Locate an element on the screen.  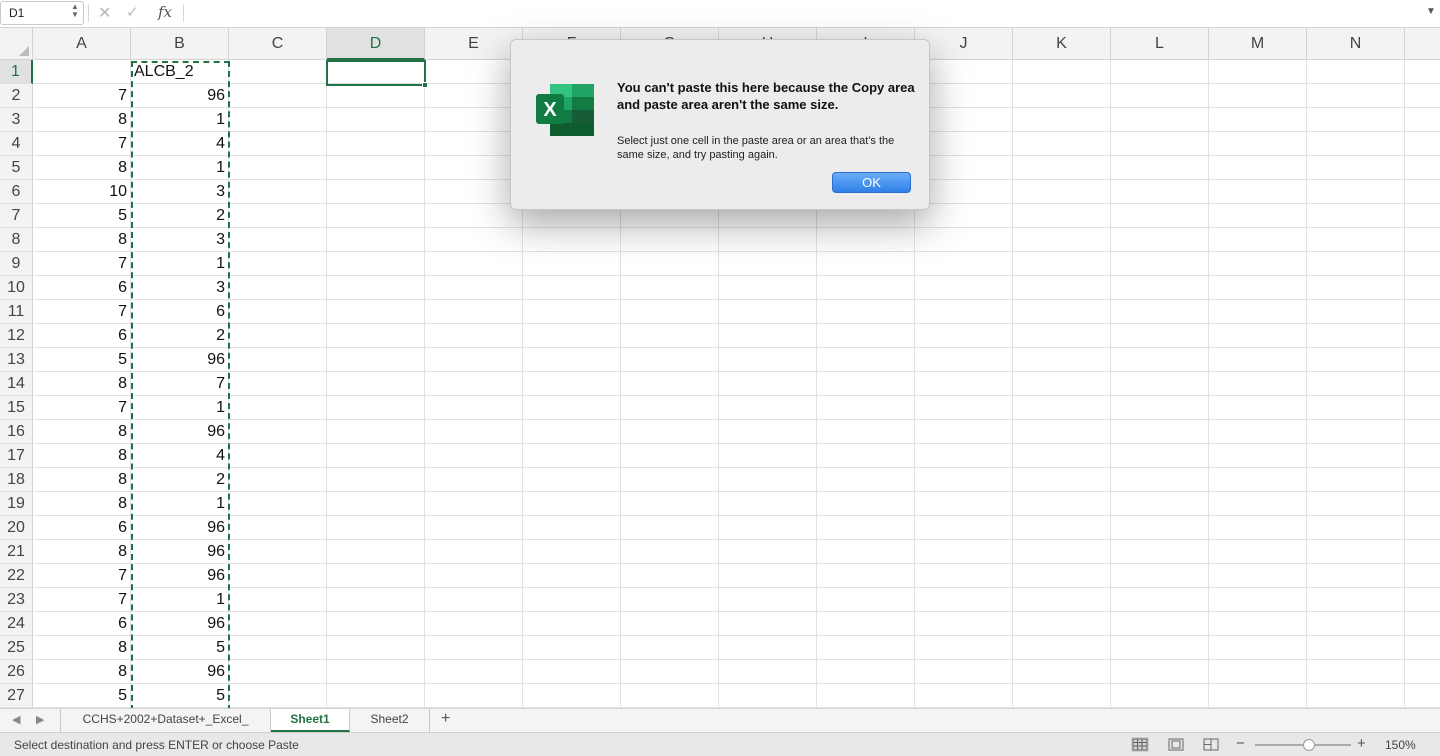
cell: 5 is located at coordinates (180, 696).